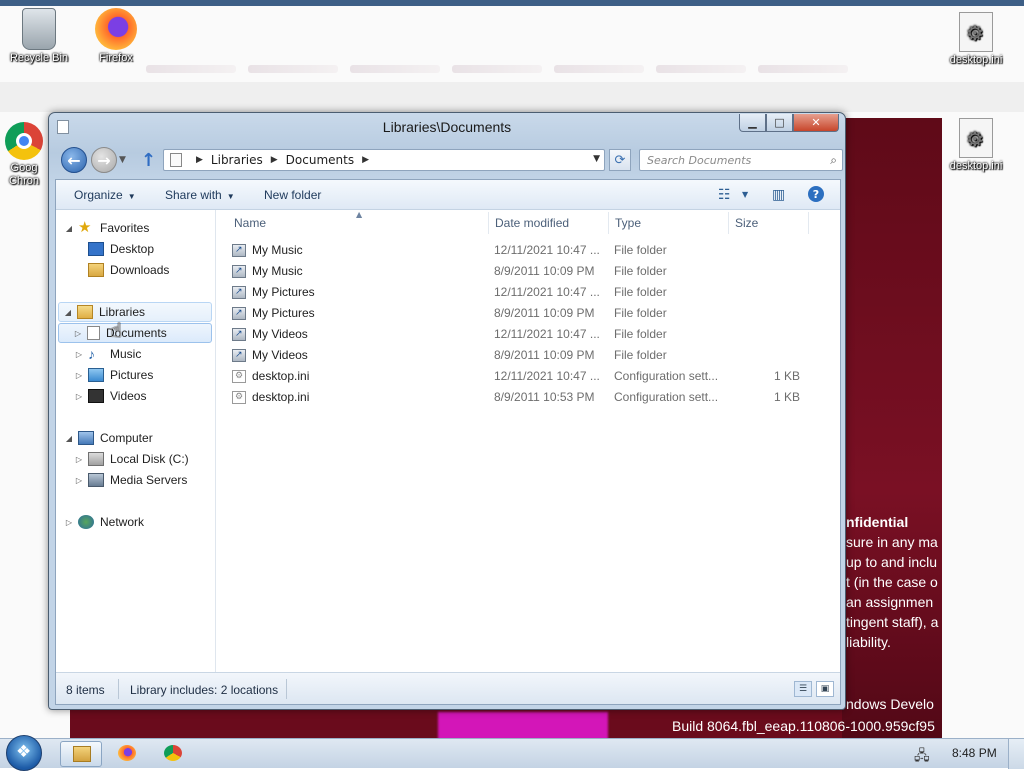 The height and width of the screenshot is (771, 1024). What do you see at coordinates (132, 249) in the screenshot?
I see `tree-label: Desktop` at bounding box center [132, 249].